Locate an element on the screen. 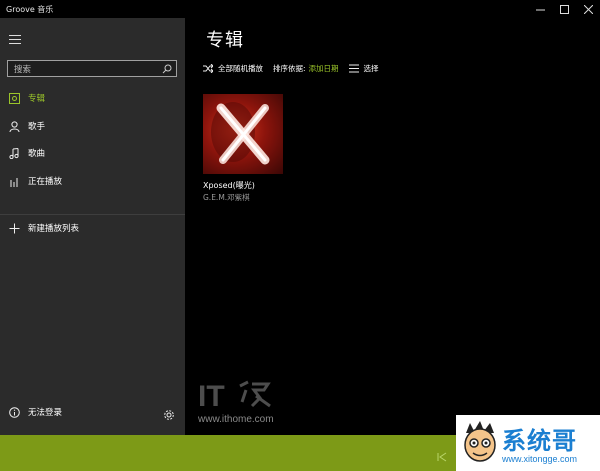 The height and width of the screenshot is (471, 600). svg-text: IT is located at coordinates (211, 396).